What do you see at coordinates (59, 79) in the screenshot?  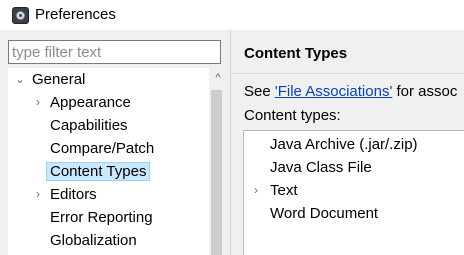 I see `tree-item-label: General` at bounding box center [59, 79].